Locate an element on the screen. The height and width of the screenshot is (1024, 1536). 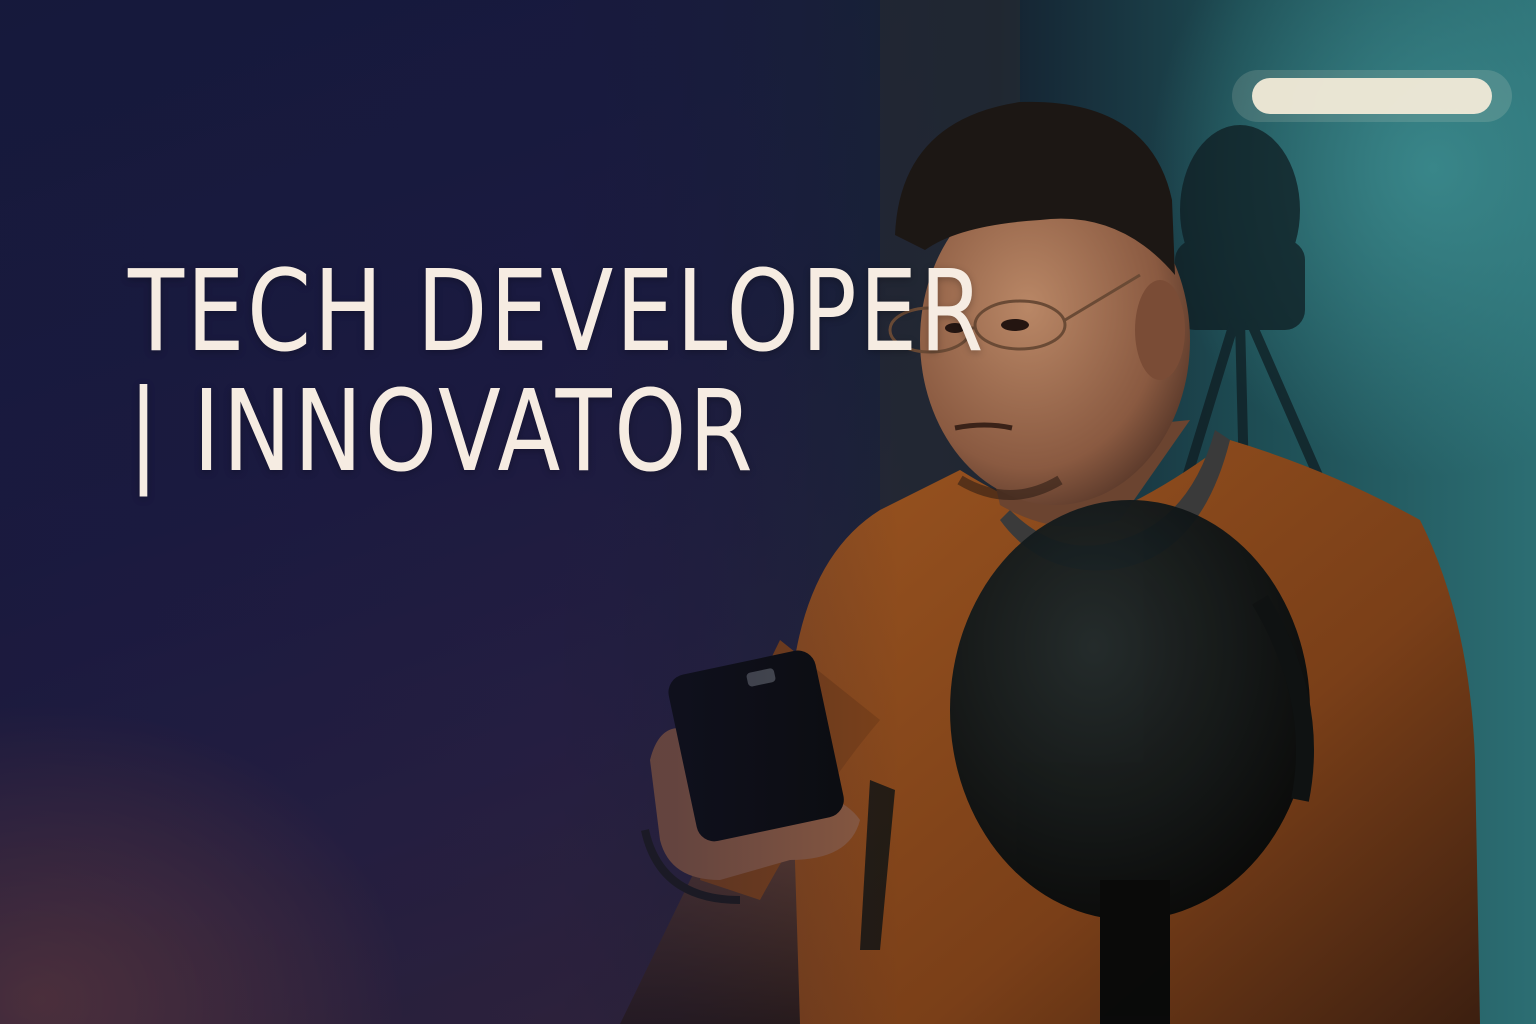
headline-line-1: TECH DEVELOPER is located at coordinates (557, 312).